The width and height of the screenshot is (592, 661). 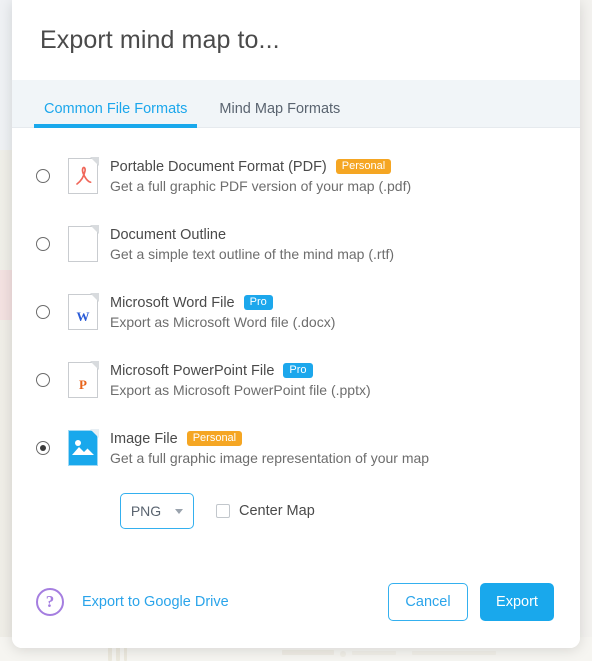 I want to click on image-glyph, so click(x=83, y=447).